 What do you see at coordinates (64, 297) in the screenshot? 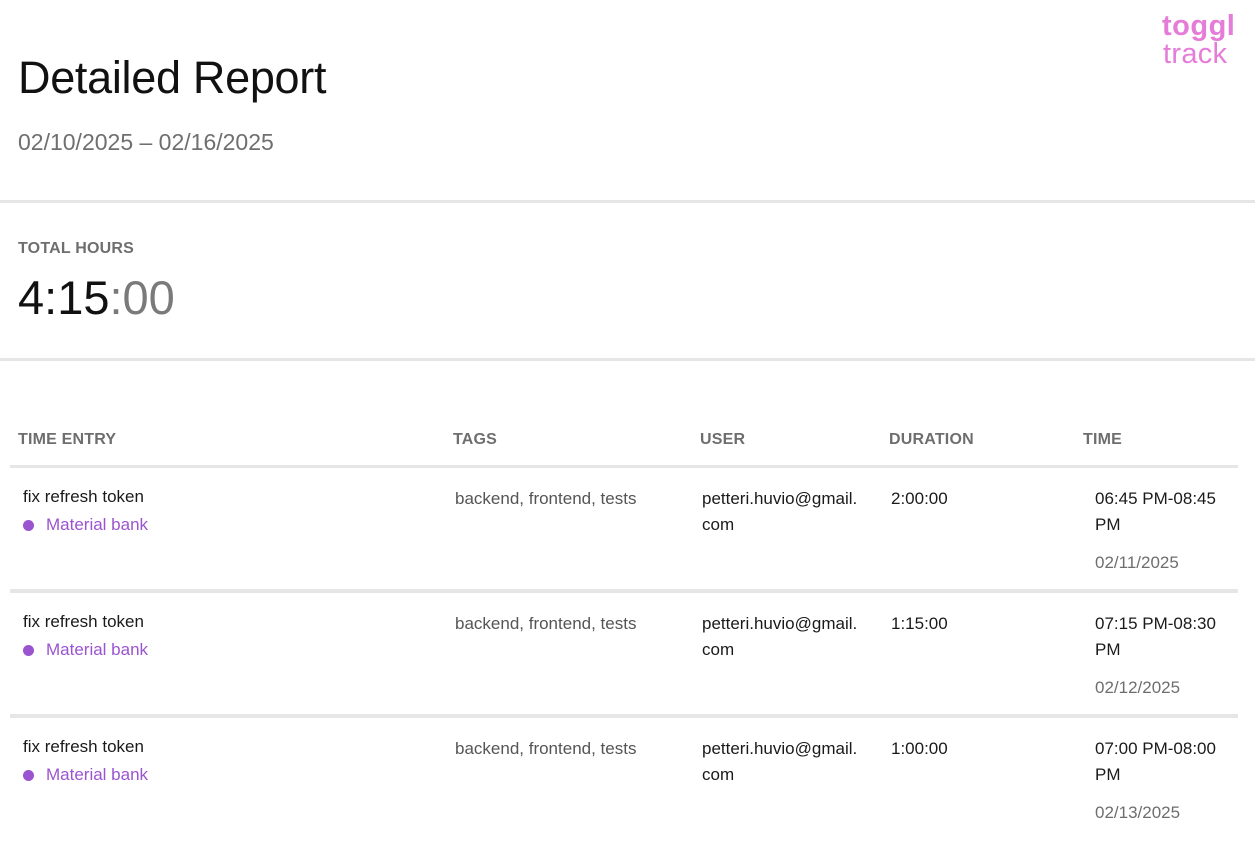
I see `total-hours-main: 4:15` at bounding box center [64, 297].